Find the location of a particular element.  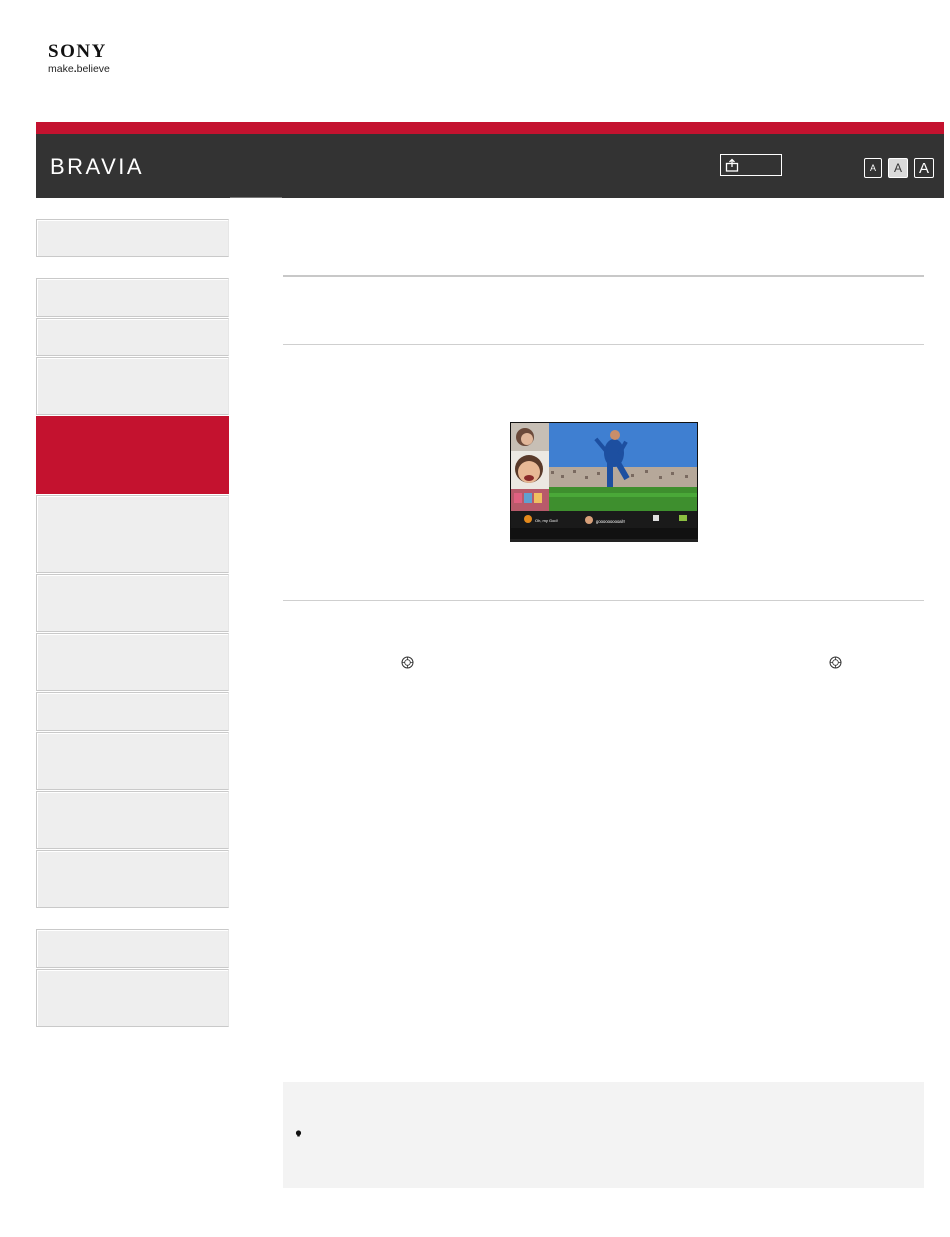

right-caption: goooooooooal!! is located at coordinates (610, 521).